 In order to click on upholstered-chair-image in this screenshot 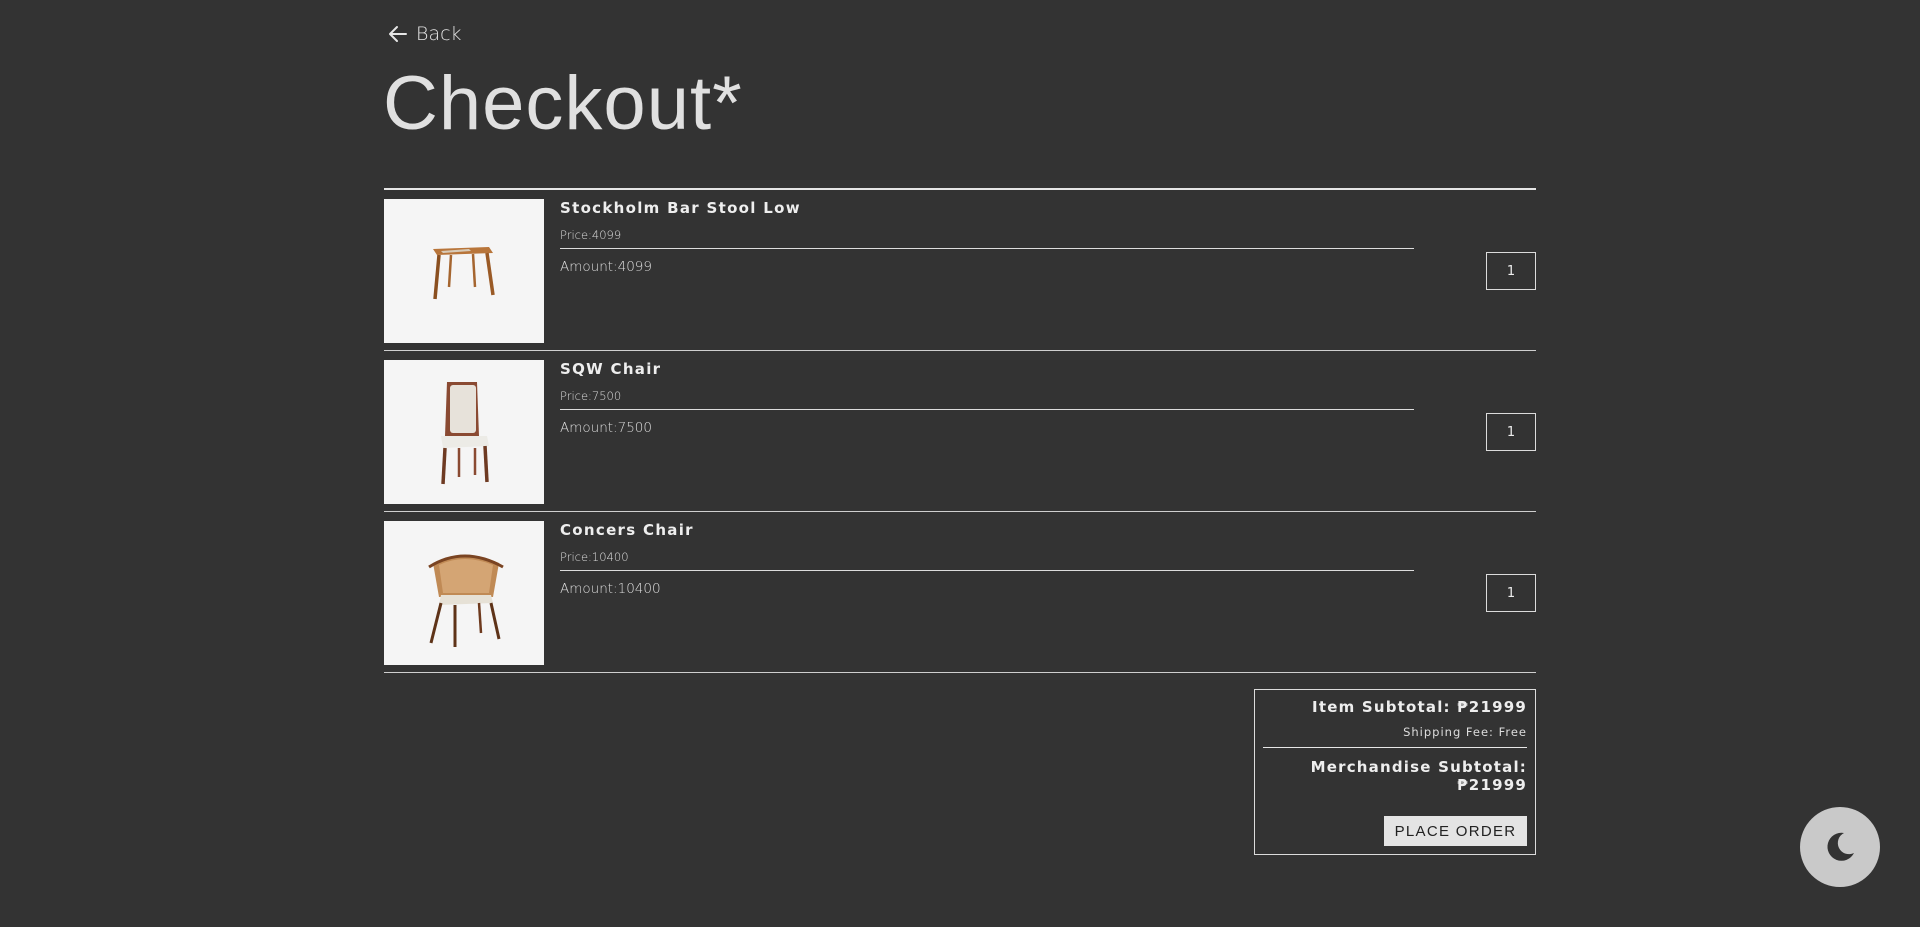, I will do `click(465, 433)`.